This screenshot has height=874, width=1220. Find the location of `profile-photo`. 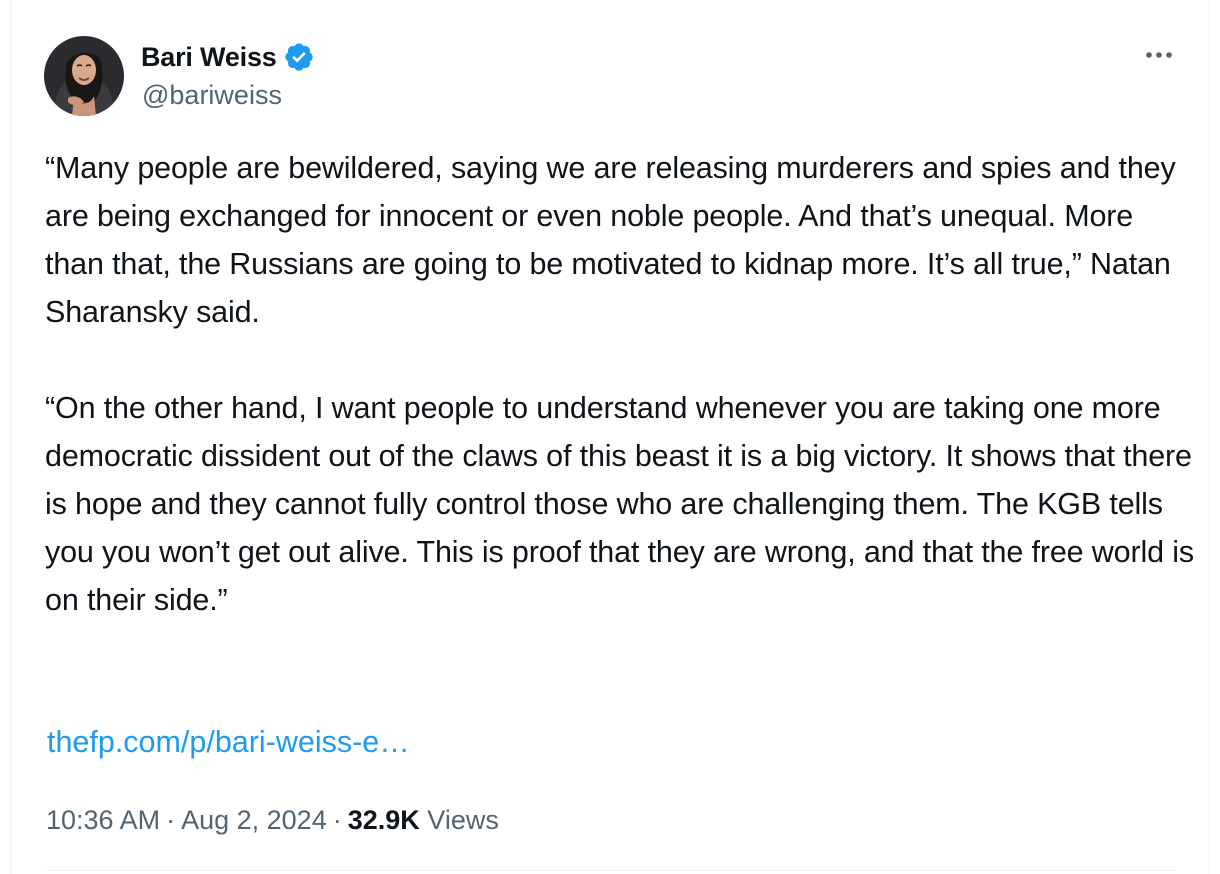

profile-photo is located at coordinates (84, 76).